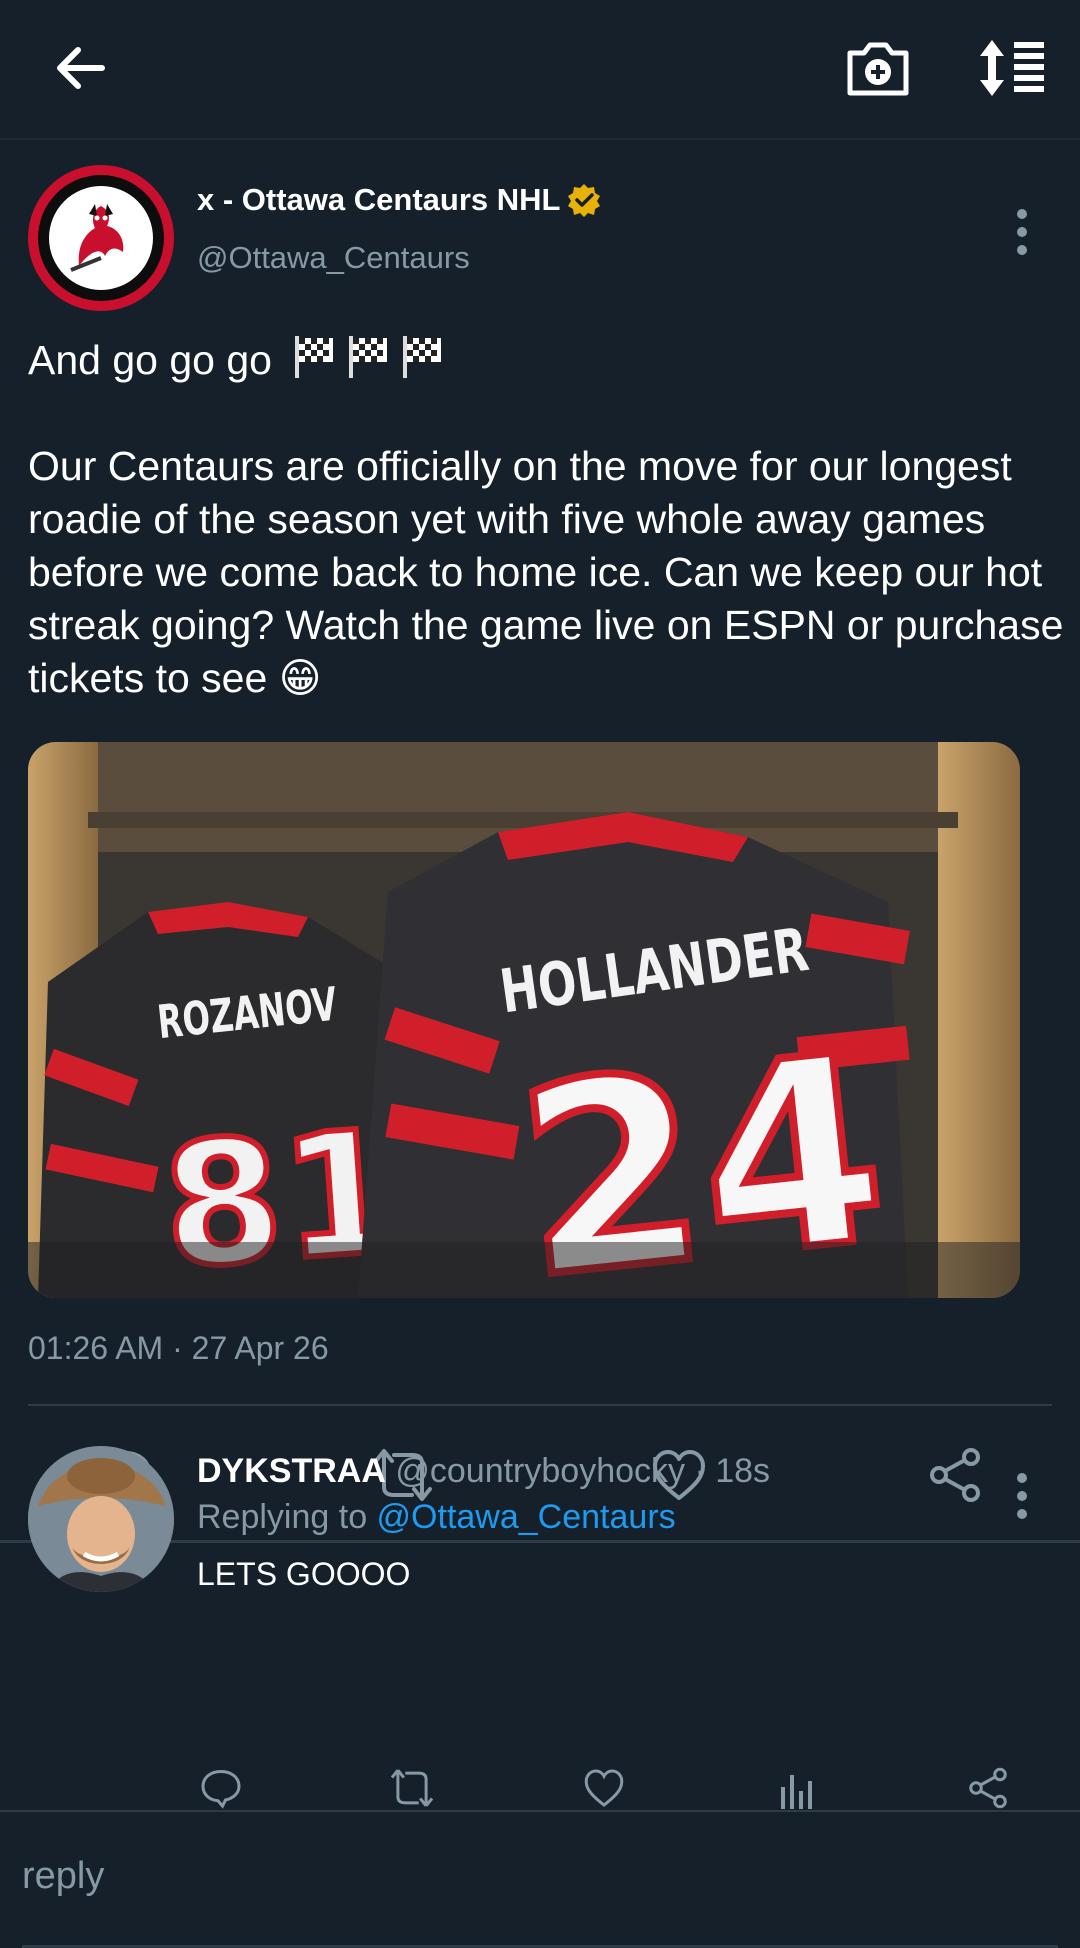  What do you see at coordinates (728, 1471) in the screenshot?
I see `reply-time: · 18s` at bounding box center [728, 1471].